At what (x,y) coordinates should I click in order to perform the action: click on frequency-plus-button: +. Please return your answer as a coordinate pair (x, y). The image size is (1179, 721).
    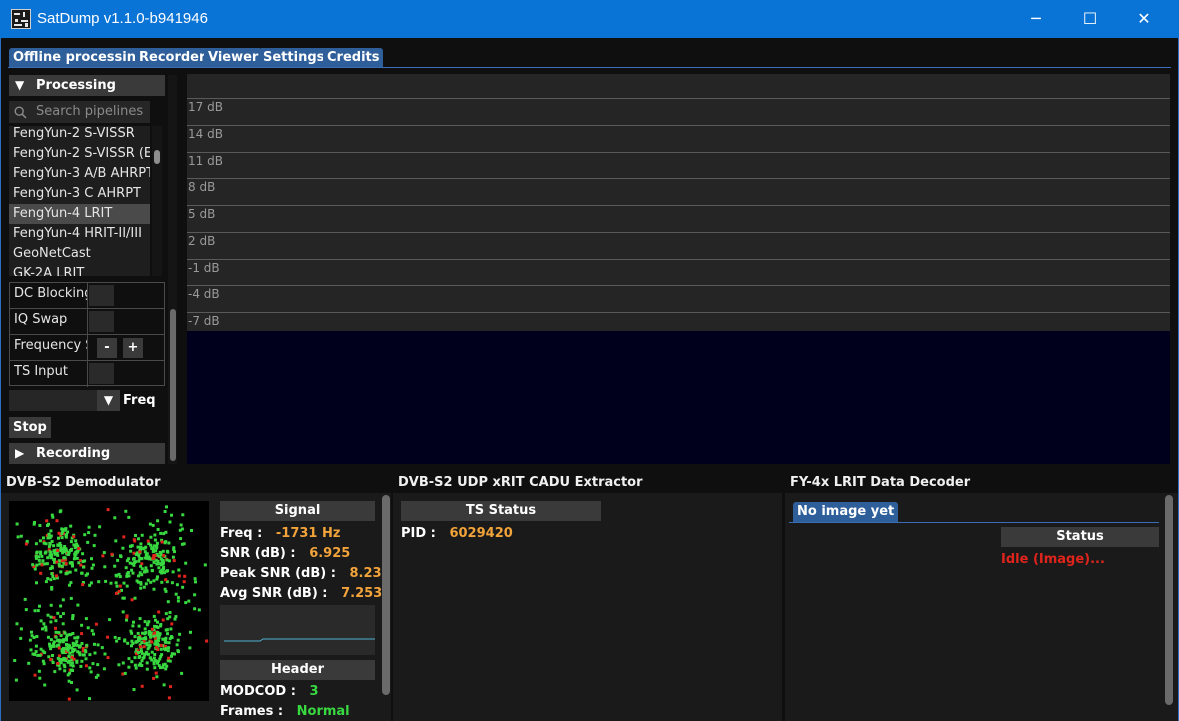
    Looking at the image, I should click on (133, 348).